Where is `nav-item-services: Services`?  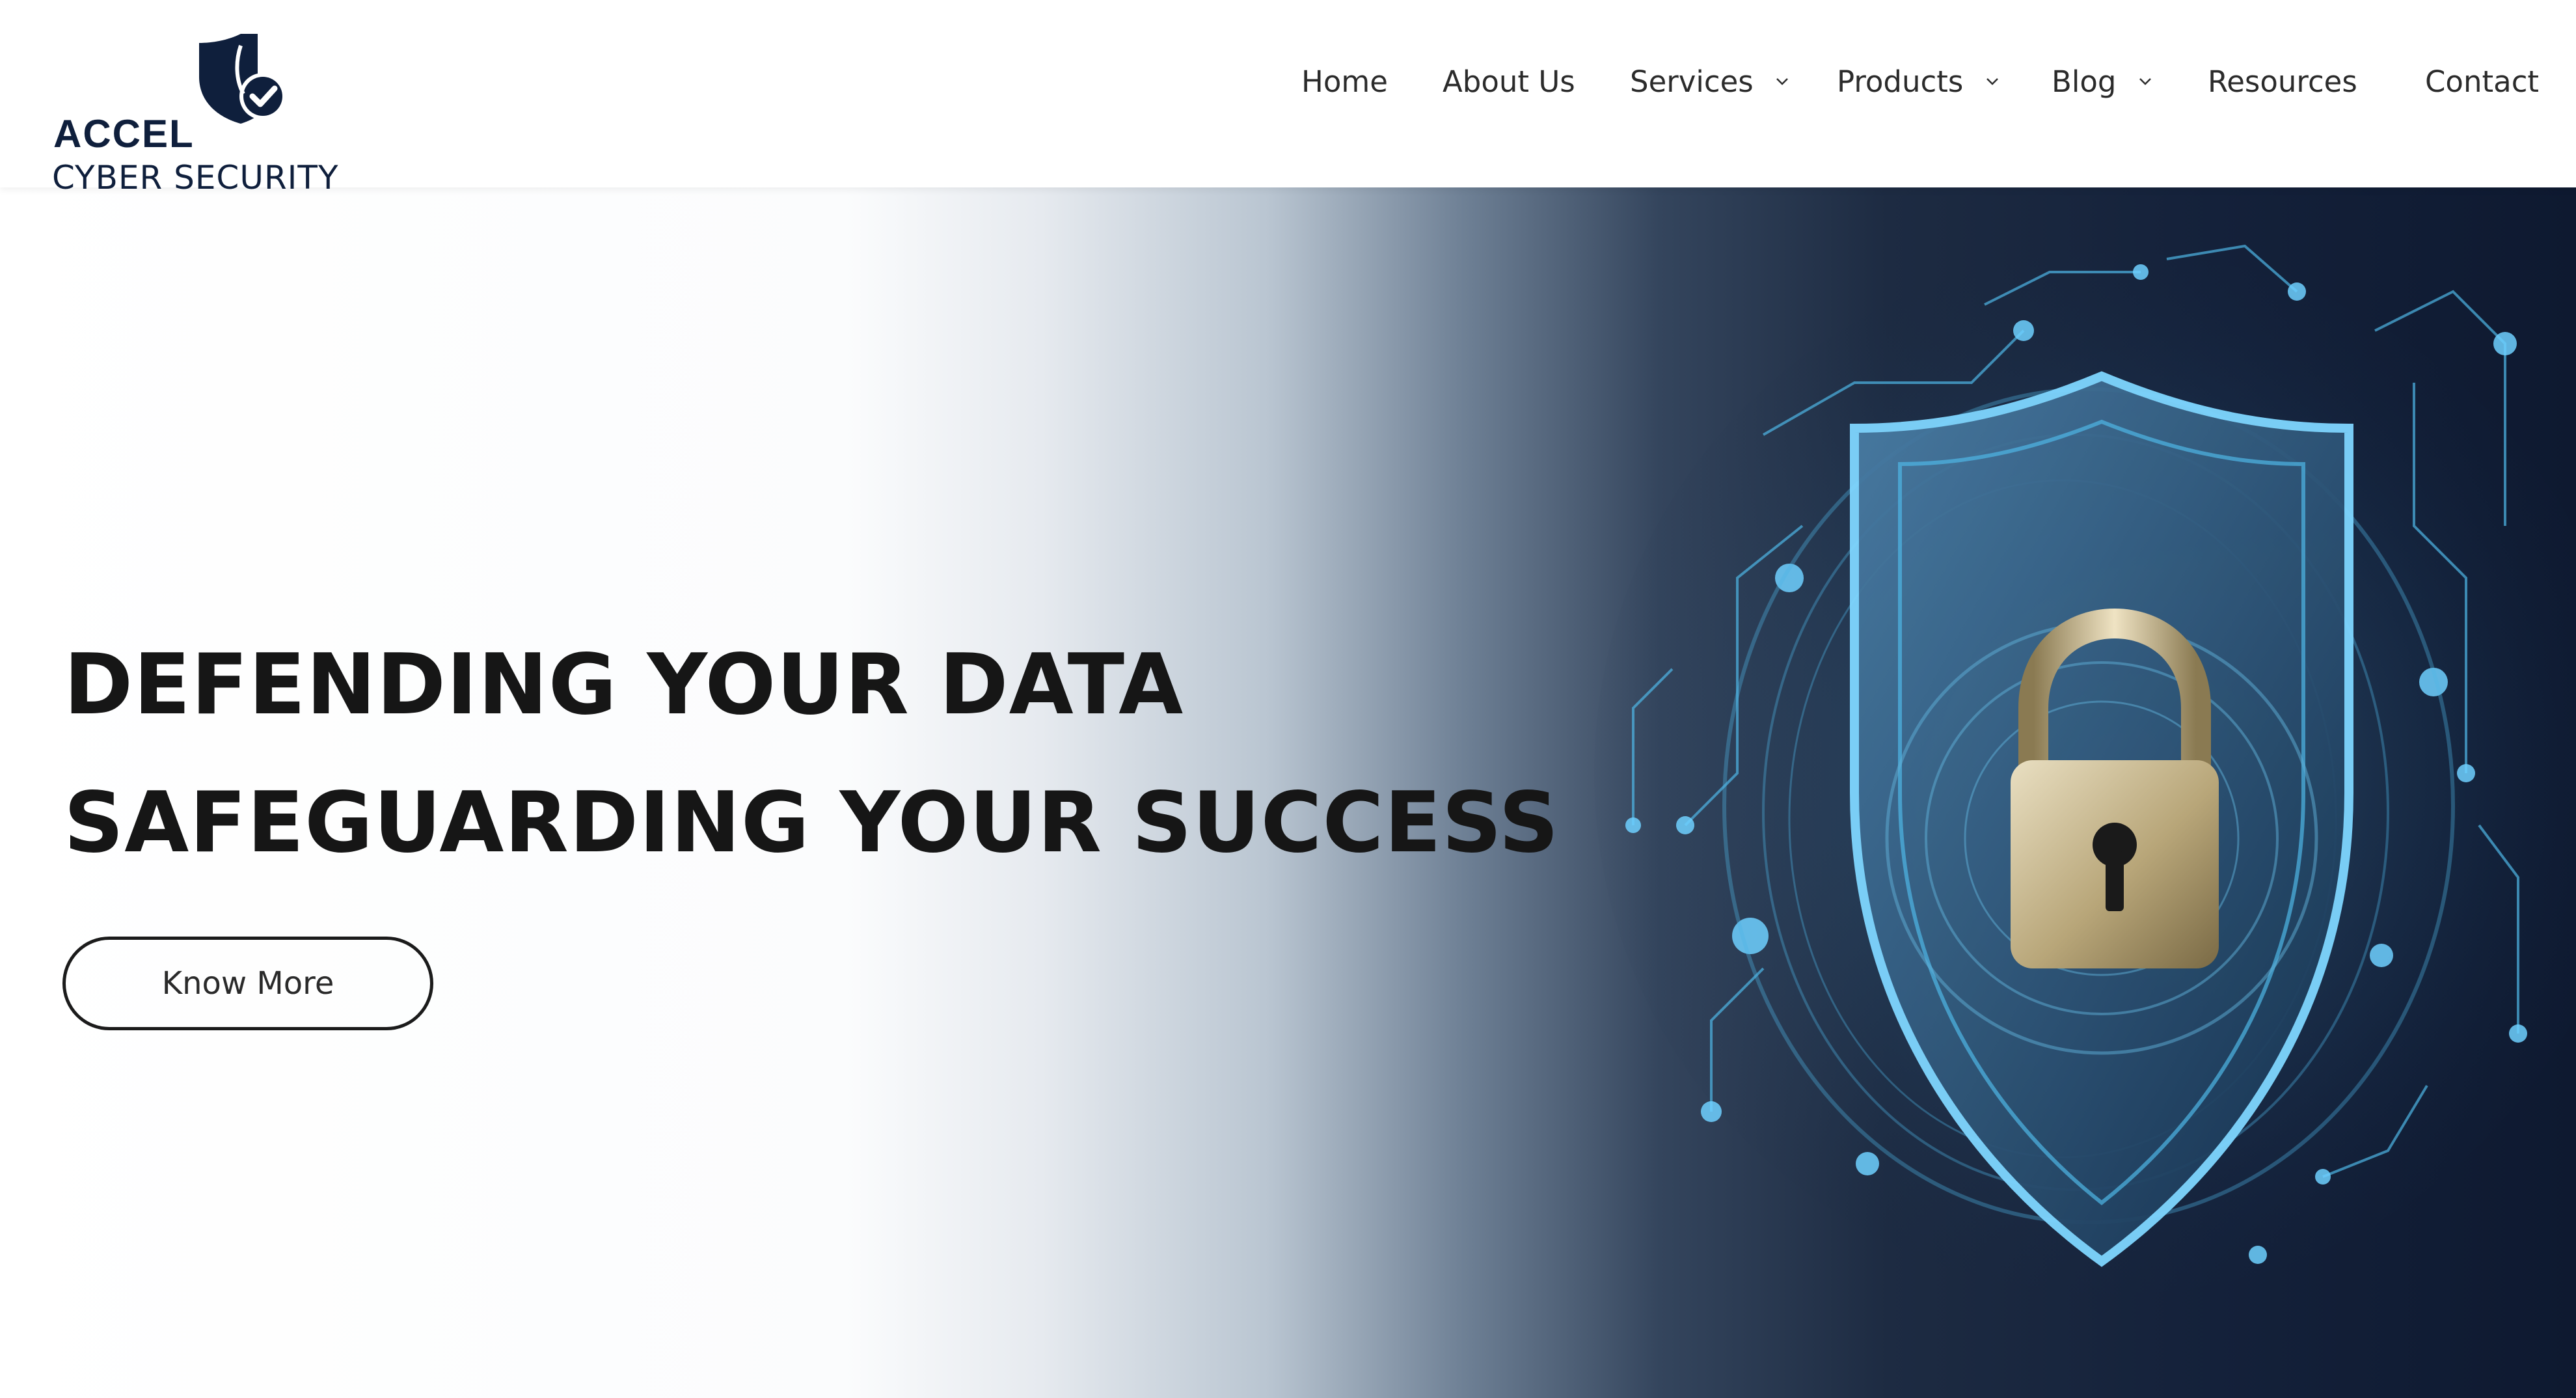 nav-item-services: Services is located at coordinates (1710, 82).